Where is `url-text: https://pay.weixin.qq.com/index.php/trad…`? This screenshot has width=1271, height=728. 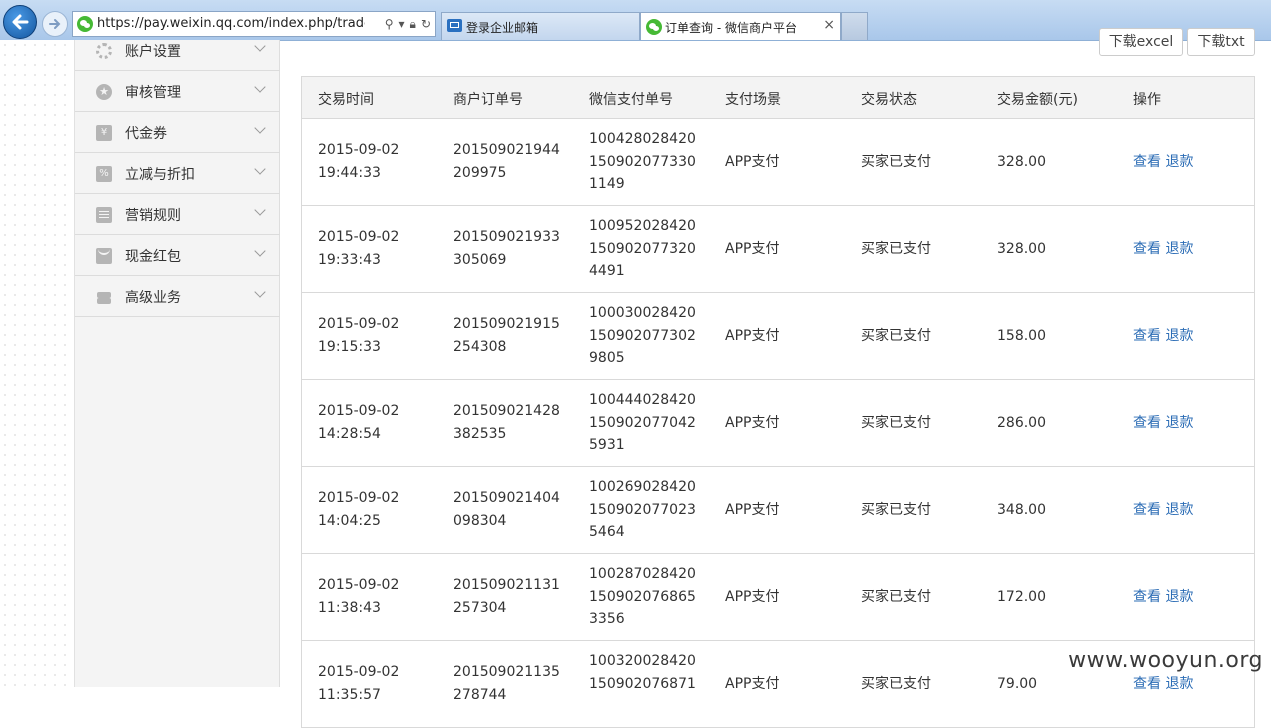
url-text: https://pay.weixin.qq.com/index.php/trad… is located at coordinates (231, 23).